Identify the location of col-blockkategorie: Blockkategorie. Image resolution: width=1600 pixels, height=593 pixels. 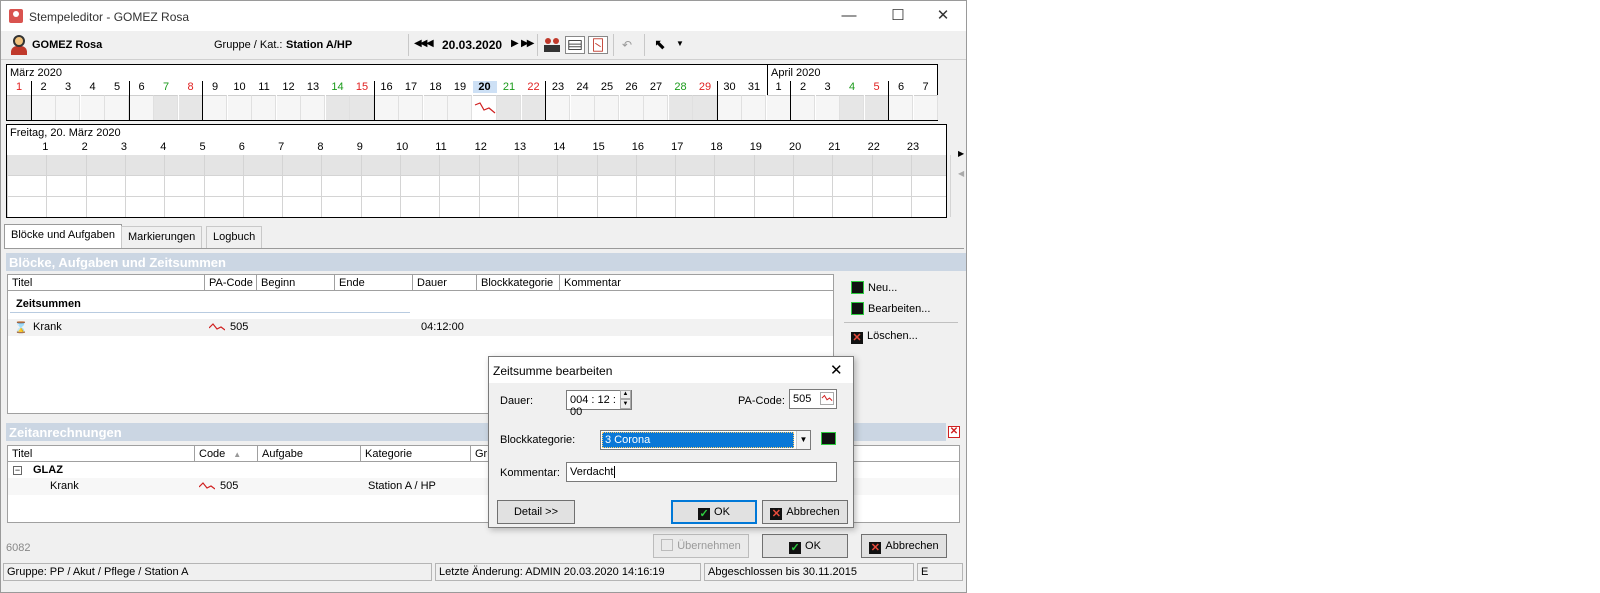
(518, 283).